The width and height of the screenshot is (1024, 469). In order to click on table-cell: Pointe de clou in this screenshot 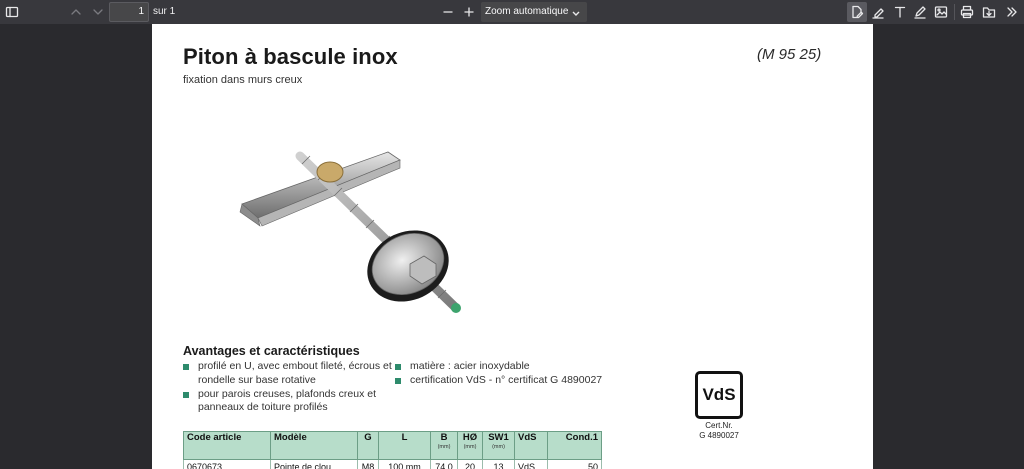, I will do `click(314, 464)`.